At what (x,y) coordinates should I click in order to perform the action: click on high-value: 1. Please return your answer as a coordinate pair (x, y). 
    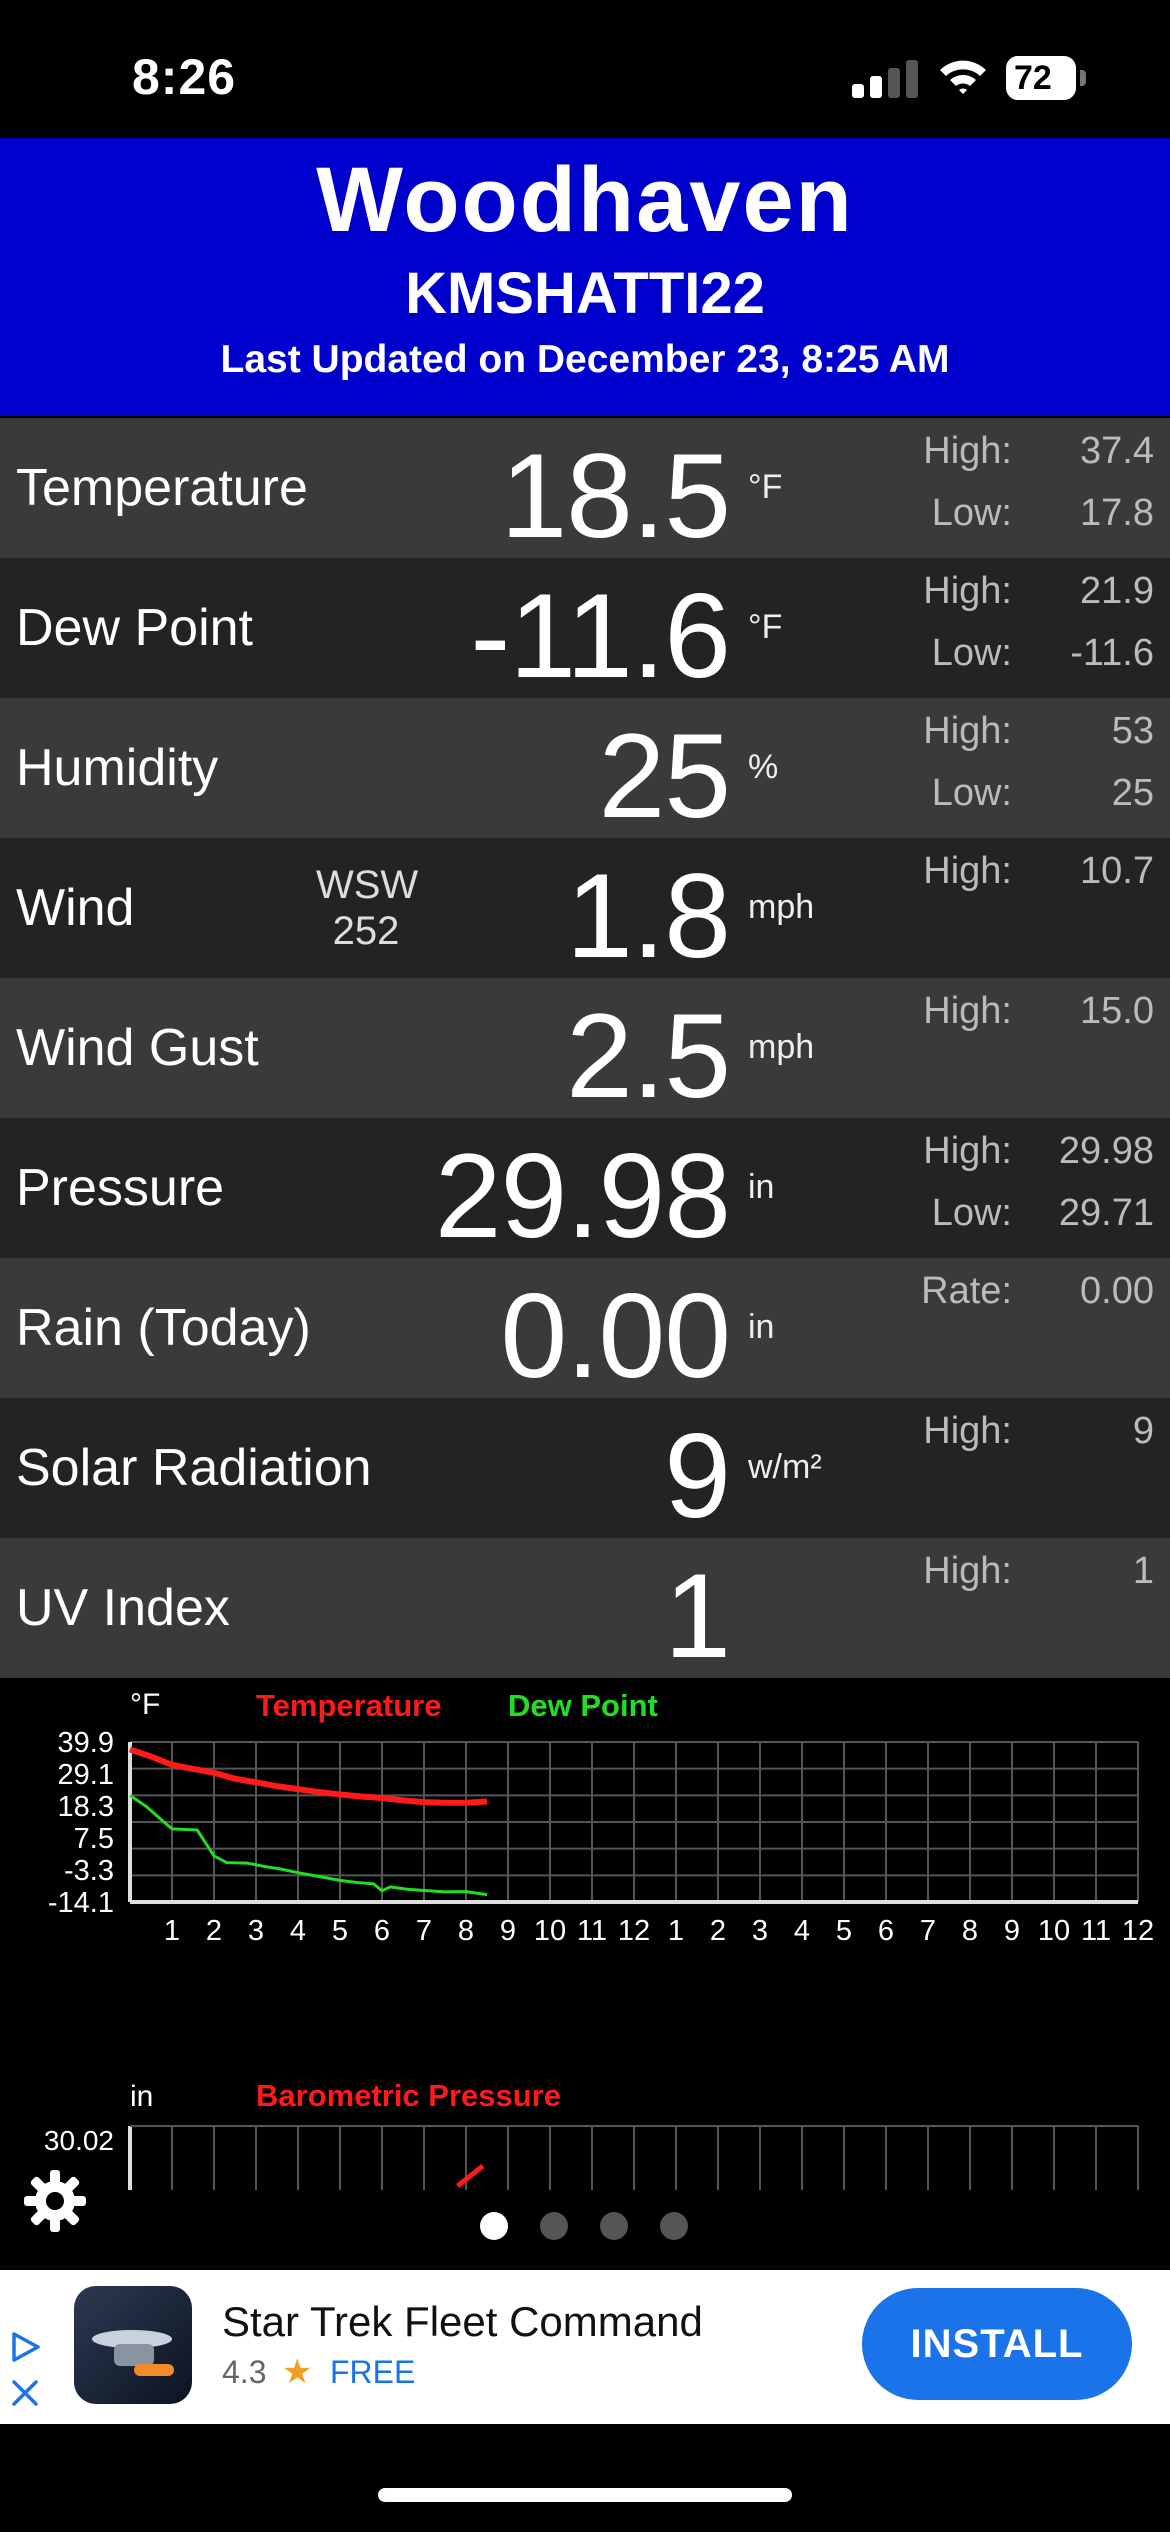
    Looking at the image, I should click on (1143, 1571).